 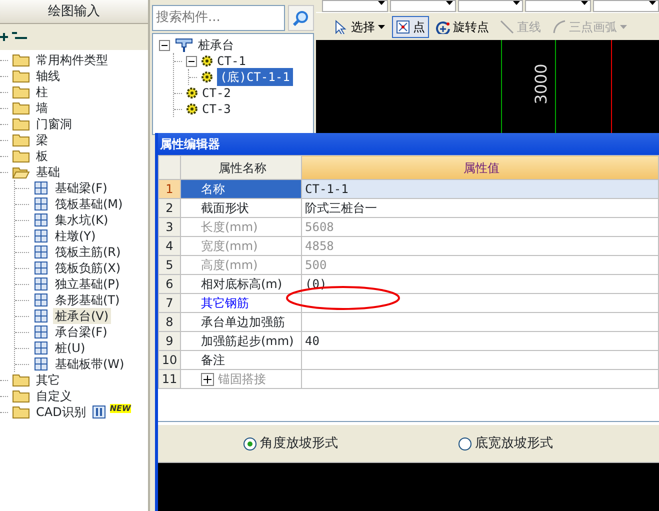 What do you see at coordinates (541, 84) in the screenshot?
I see `dimension-label: 3000` at bounding box center [541, 84].